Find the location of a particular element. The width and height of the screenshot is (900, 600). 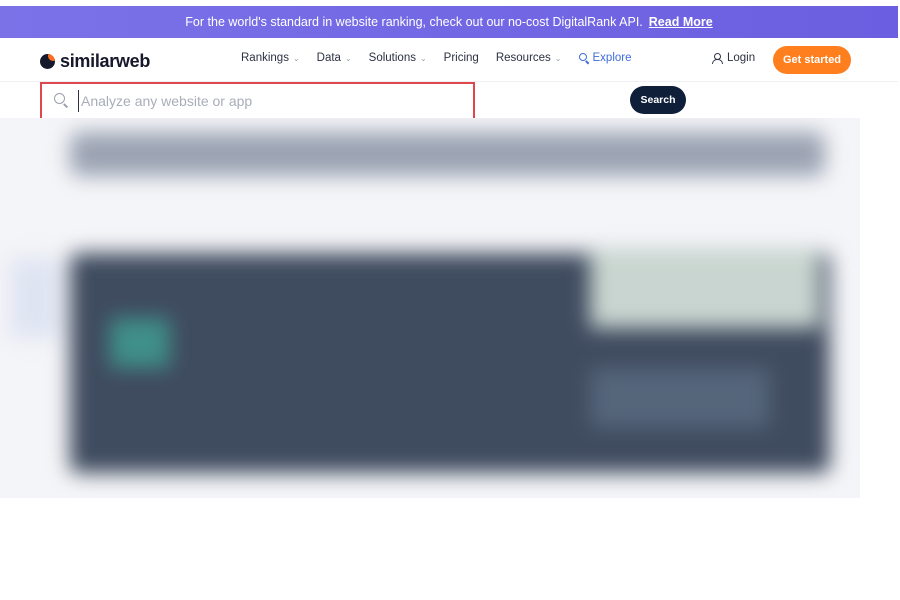

search-bar-area: Search is located at coordinates (449, 101).